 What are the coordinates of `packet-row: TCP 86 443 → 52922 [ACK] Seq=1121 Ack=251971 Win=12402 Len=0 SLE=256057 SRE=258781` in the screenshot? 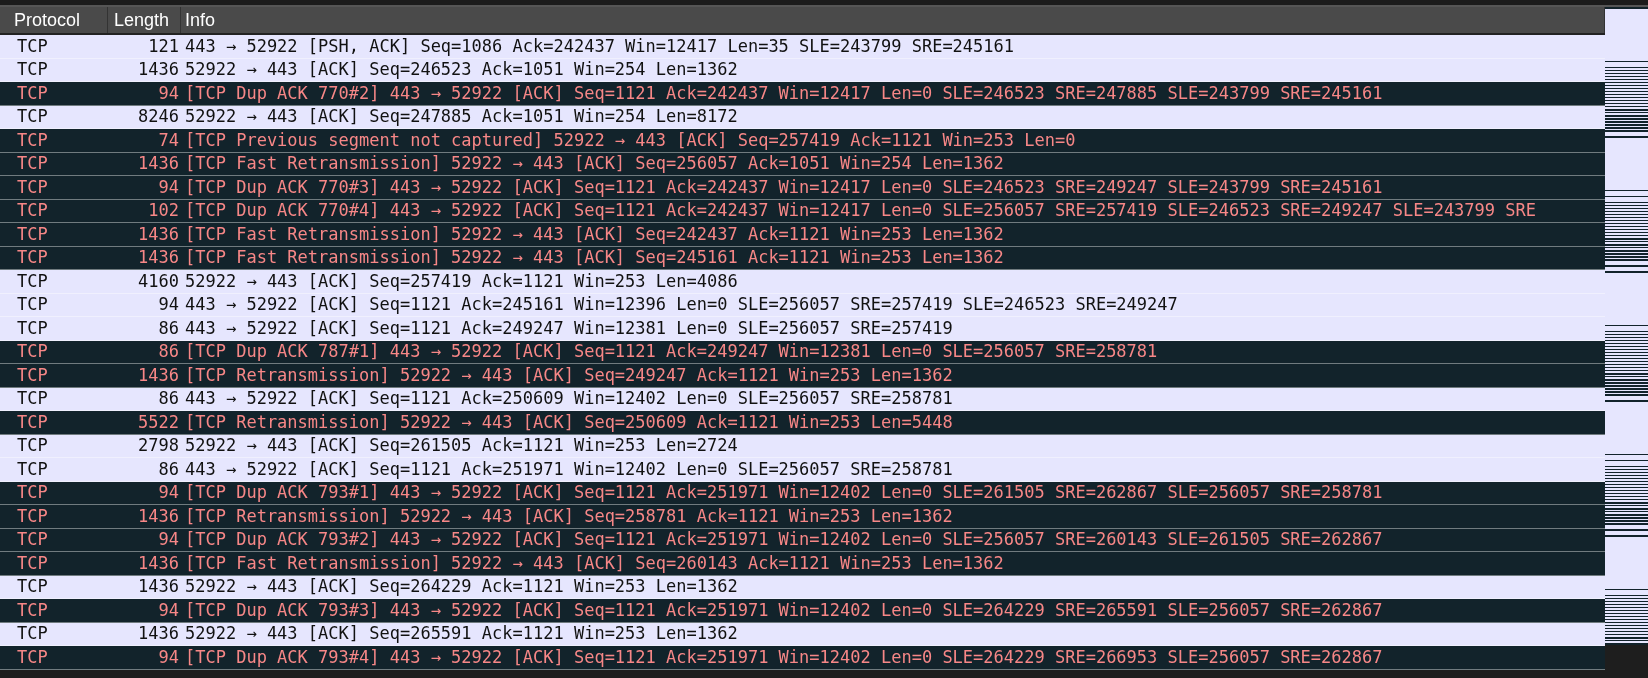 It's located at (802, 470).